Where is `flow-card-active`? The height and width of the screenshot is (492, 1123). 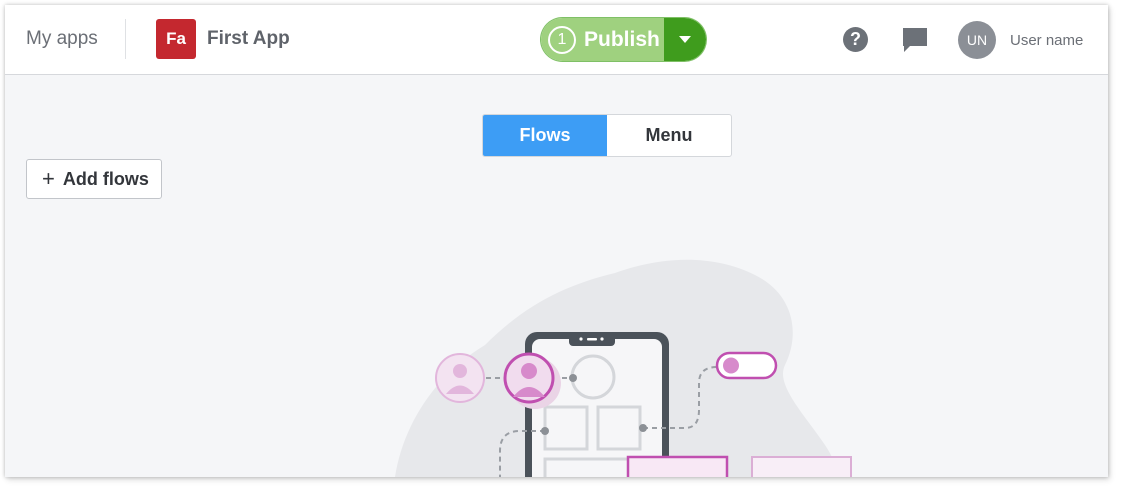
flow-card-active is located at coordinates (677, 466).